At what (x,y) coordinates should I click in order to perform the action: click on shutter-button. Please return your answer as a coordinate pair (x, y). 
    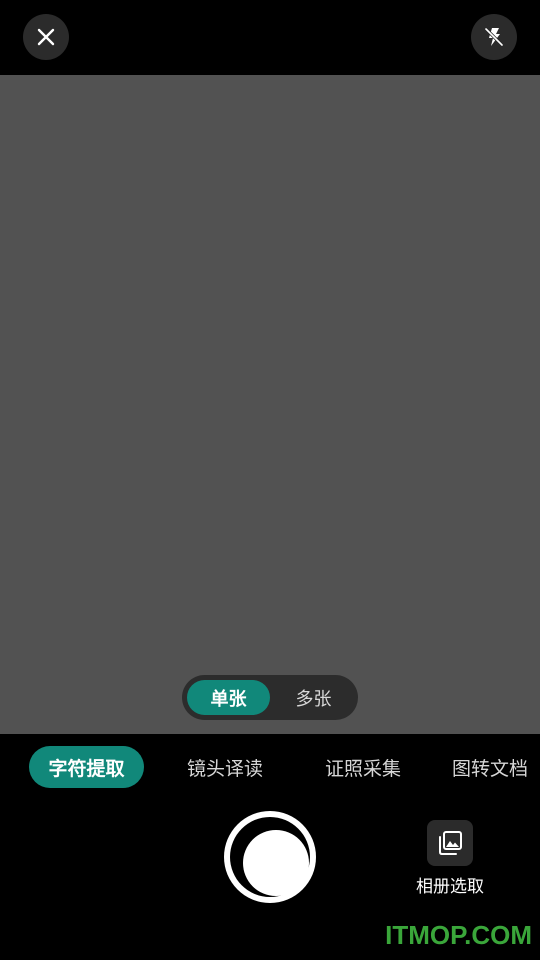
    Looking at the image, I should click on (270, 857).